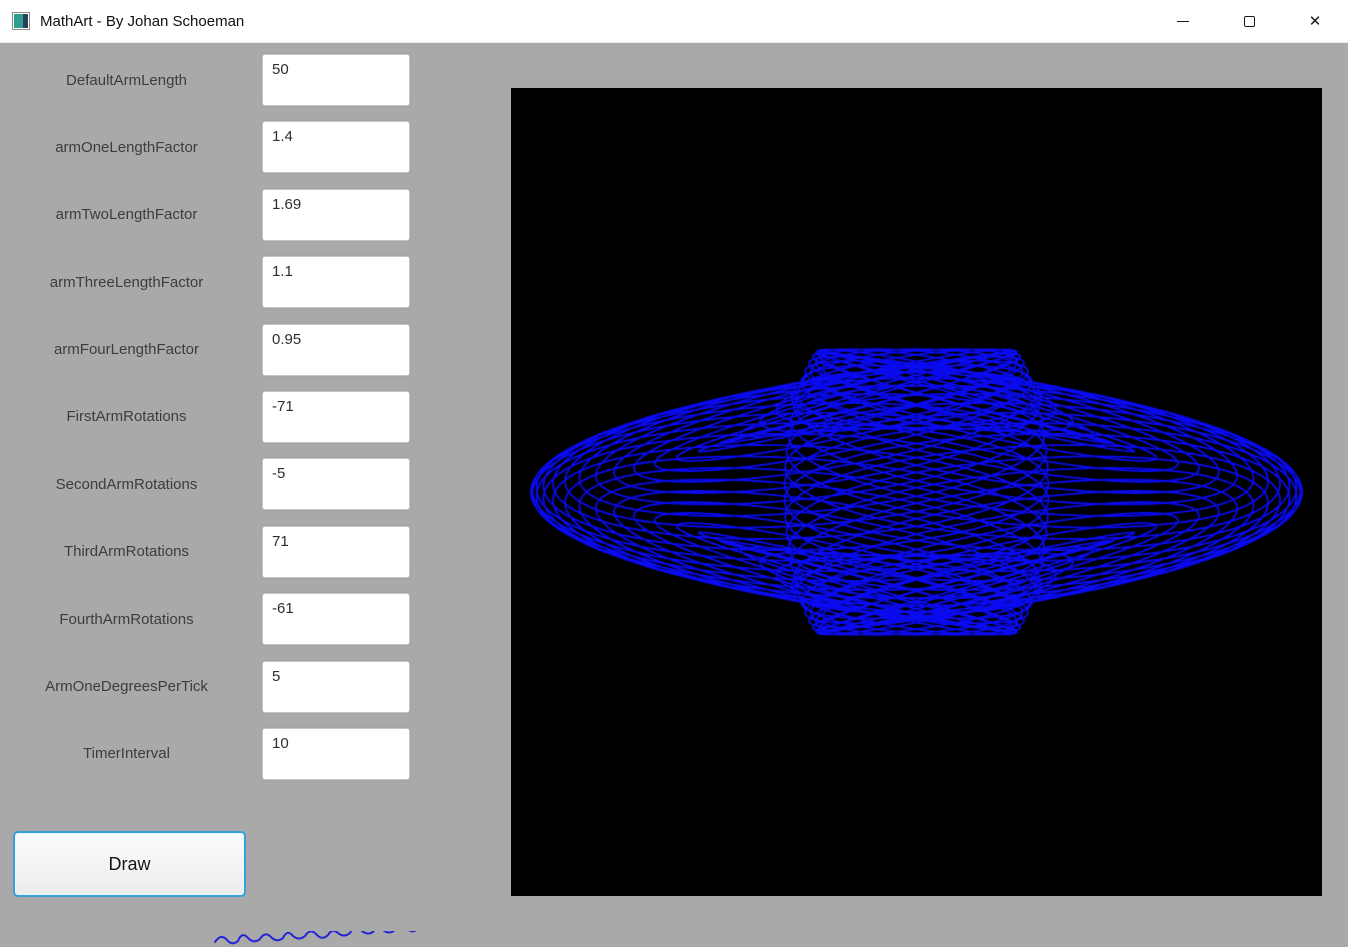  I want to click on minimize-button, so click(1183, 21).